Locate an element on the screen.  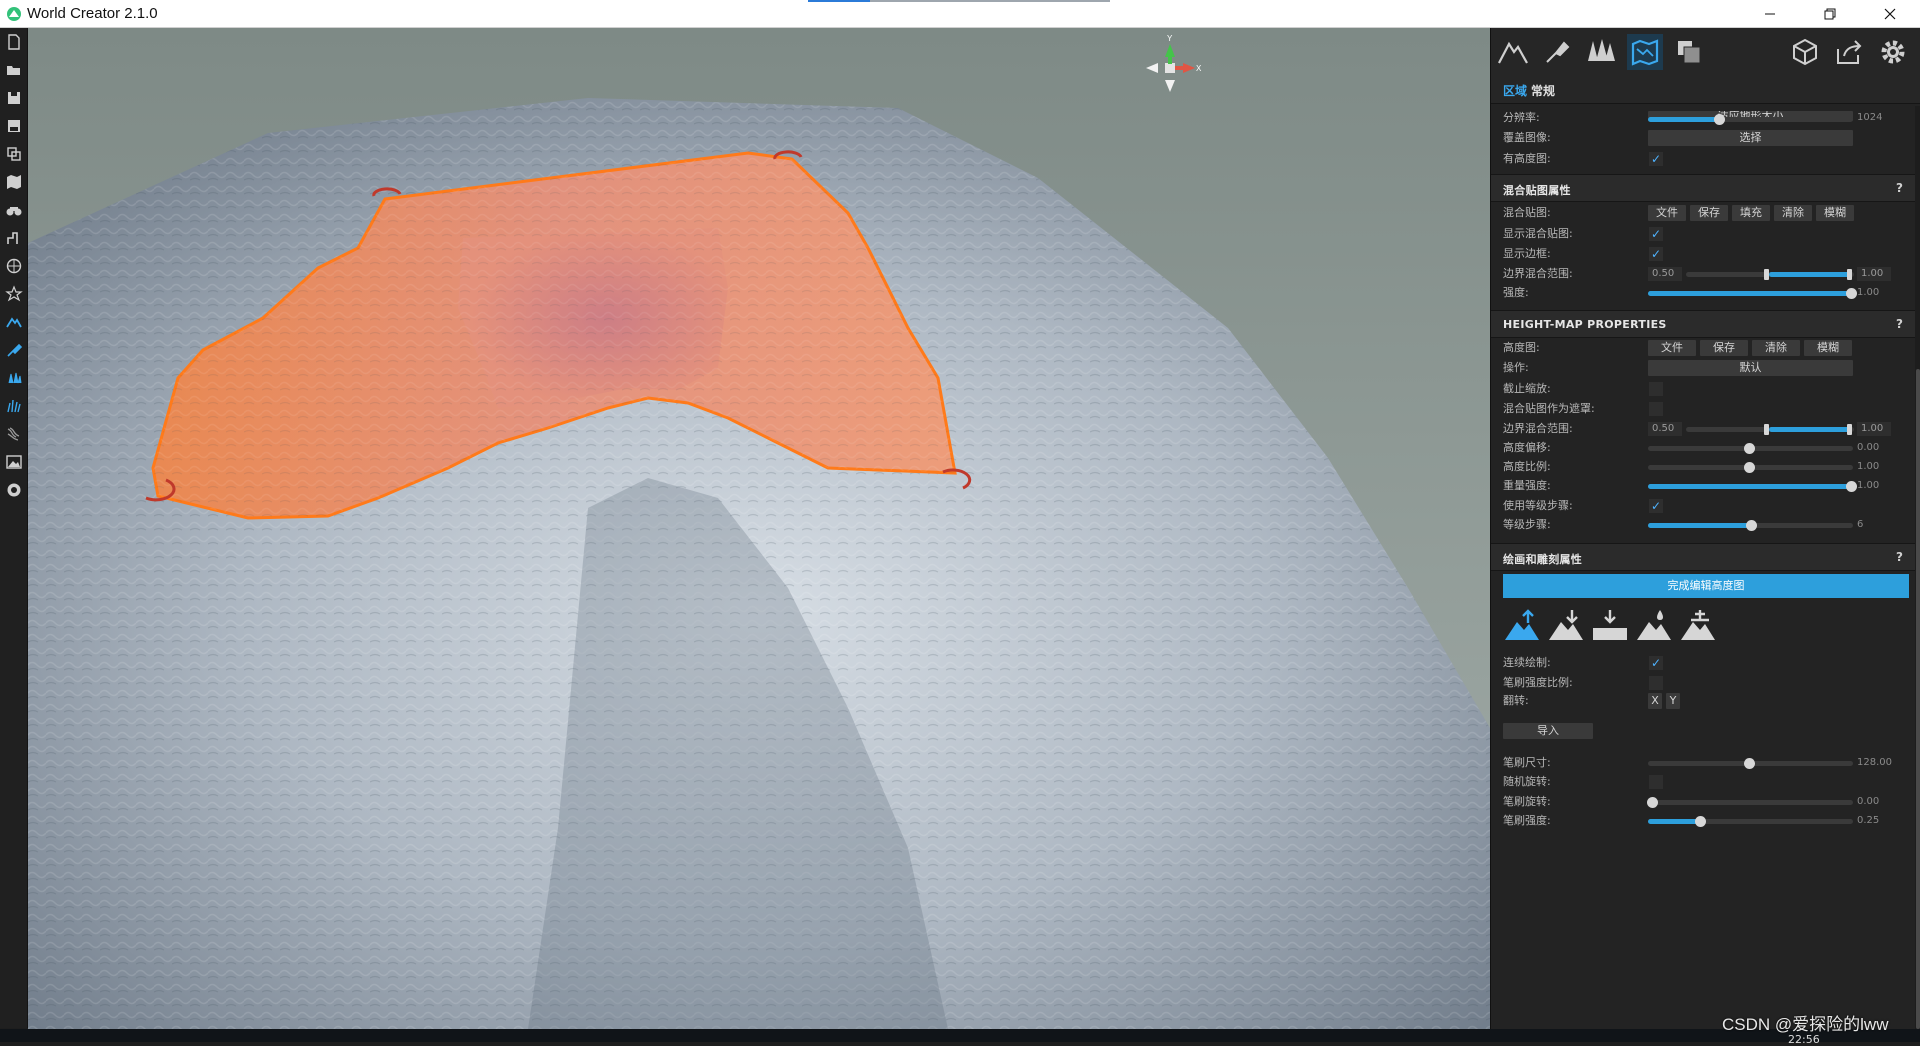
grass-button is located at coordinates (14, 406).